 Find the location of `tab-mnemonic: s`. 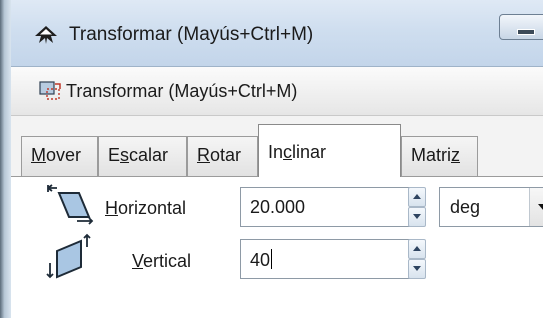

tab-mnemonic: s is located at coordinates (125, 155).